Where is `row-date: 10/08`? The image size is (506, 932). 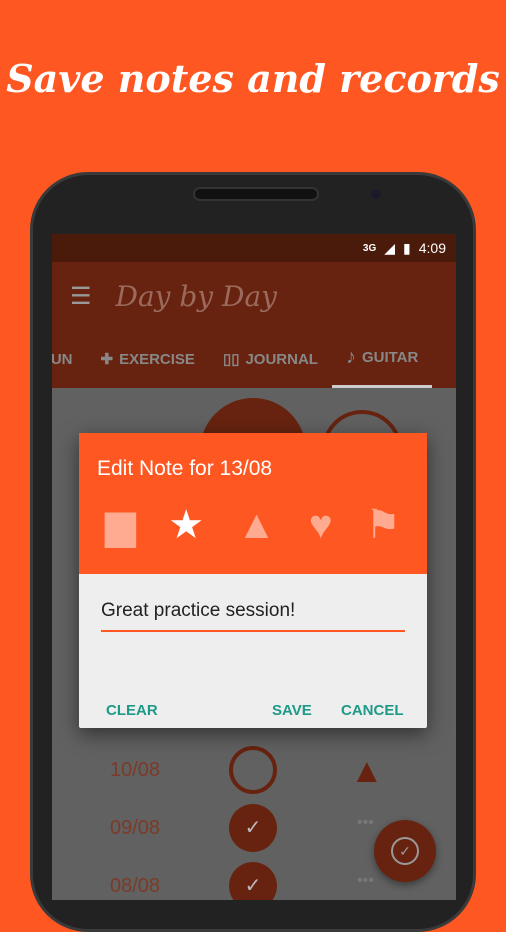
row-date: 10/08 is located at coordinates (135, 770).